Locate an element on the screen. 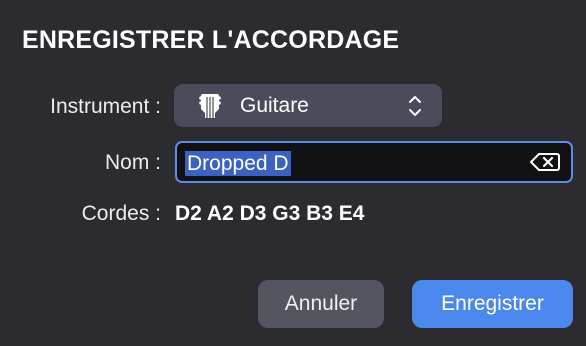 Image resolution: width=586 pixels, height=346 pixels. name-input: Dropped D is located at coordinates (374, 162).